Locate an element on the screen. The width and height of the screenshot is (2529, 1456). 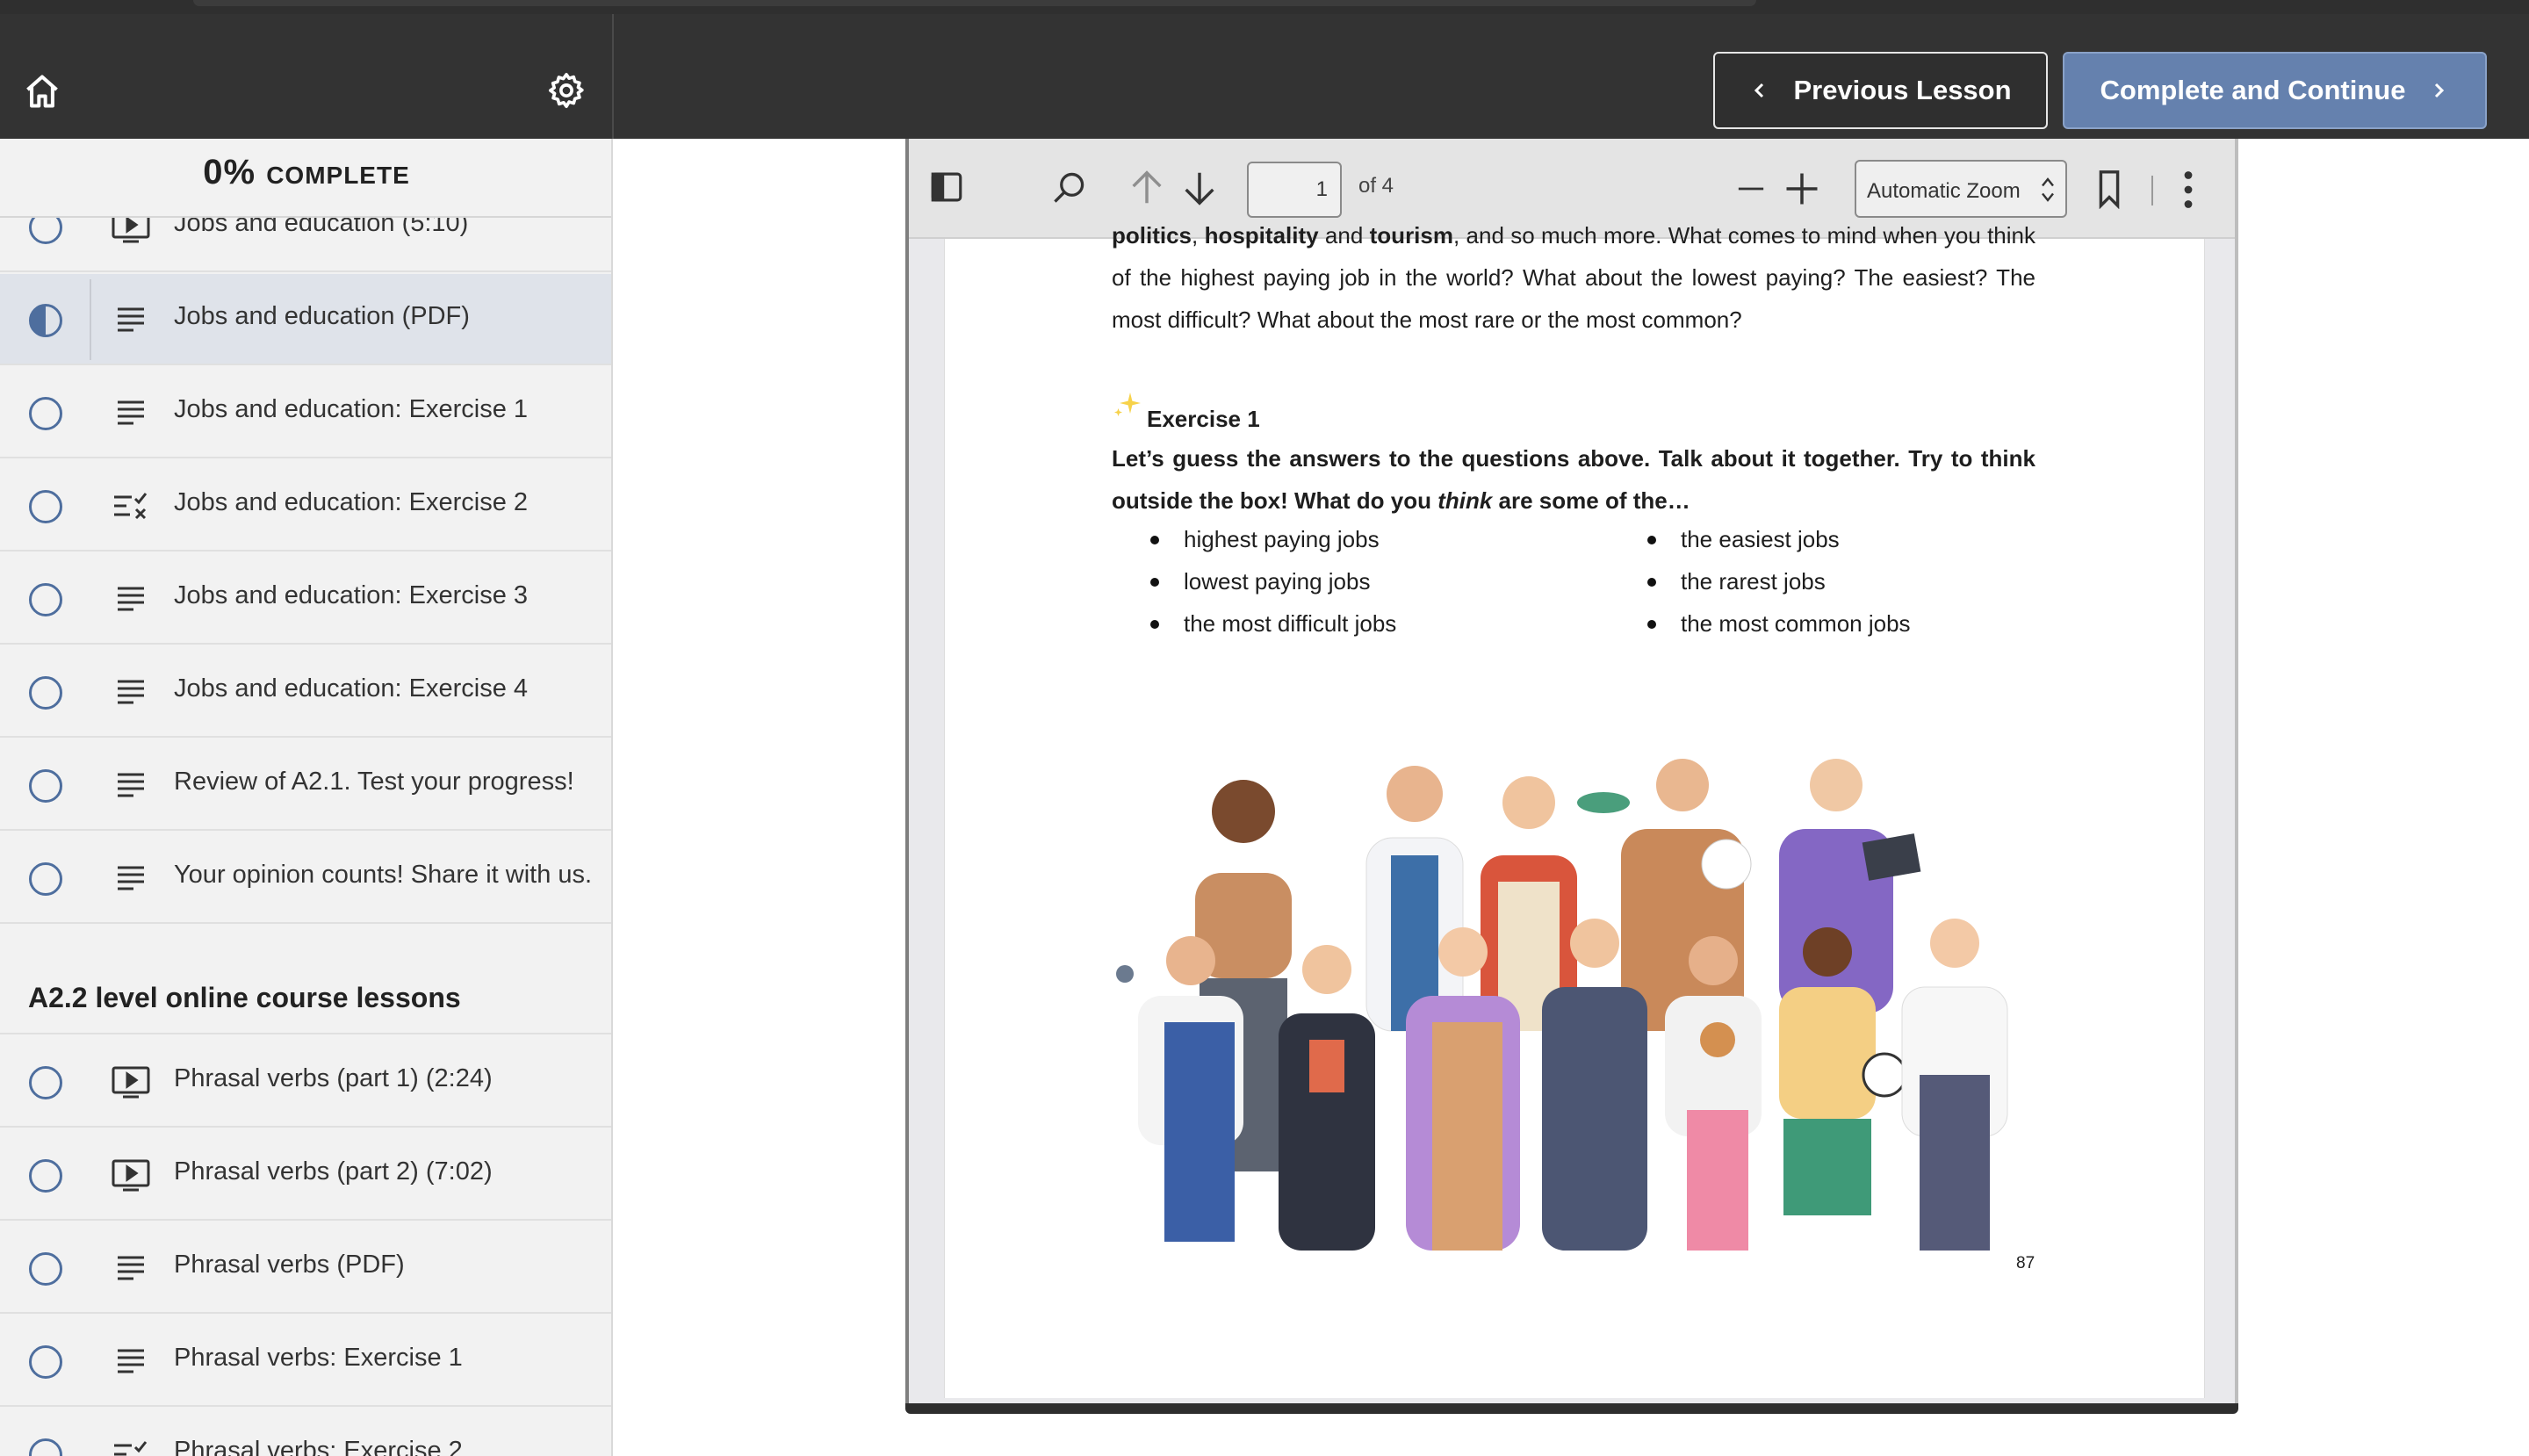
lesson-item: Jobs and education: Exercise 3 is located at coordinates (306, 599).